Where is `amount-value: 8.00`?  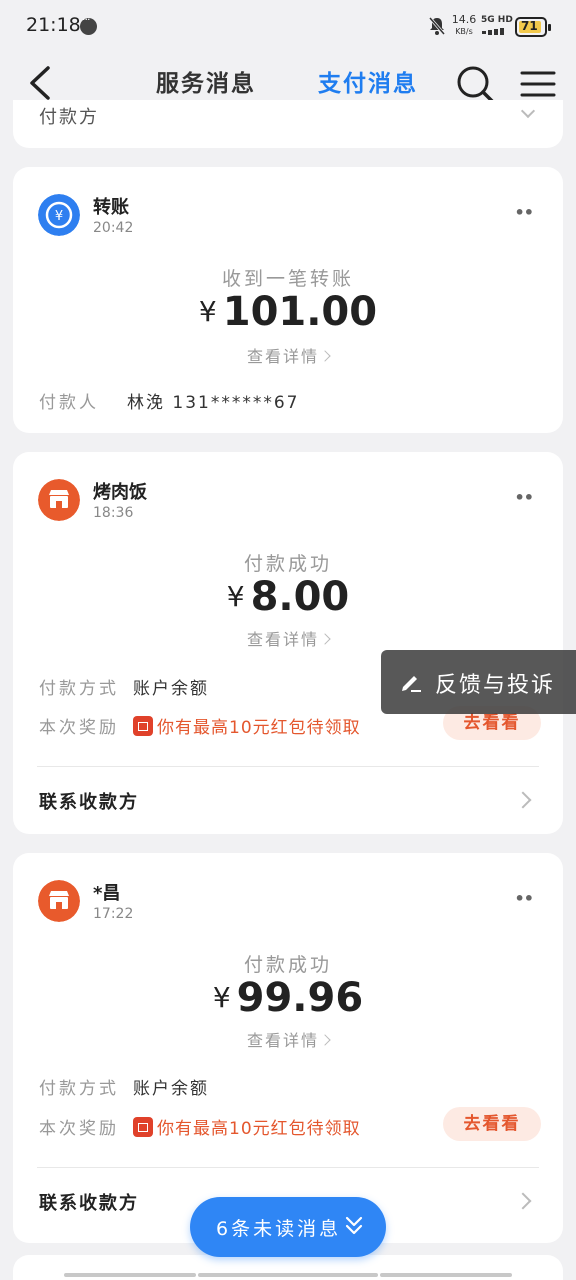
amount-value: 8.00 is located at coordinates (300, 597).